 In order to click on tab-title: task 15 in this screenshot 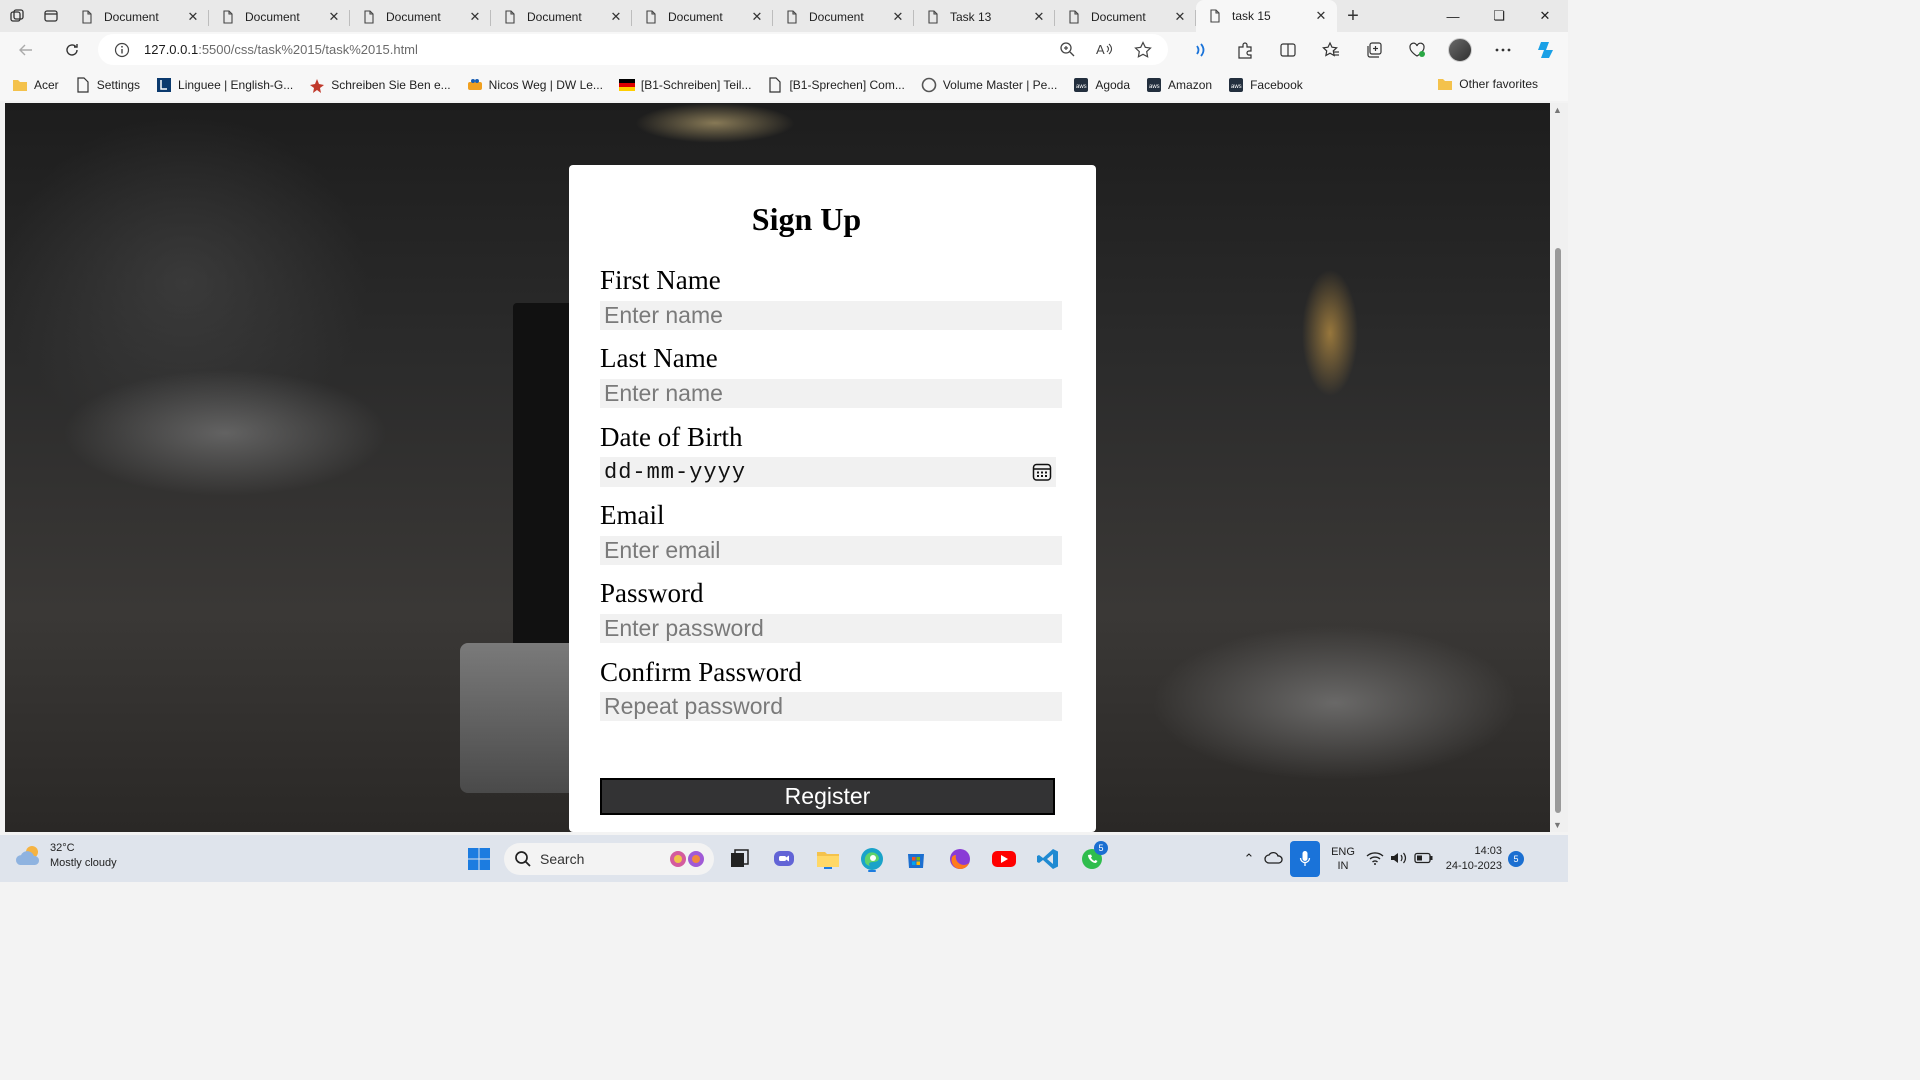, I will do `click(1251, 16)`.